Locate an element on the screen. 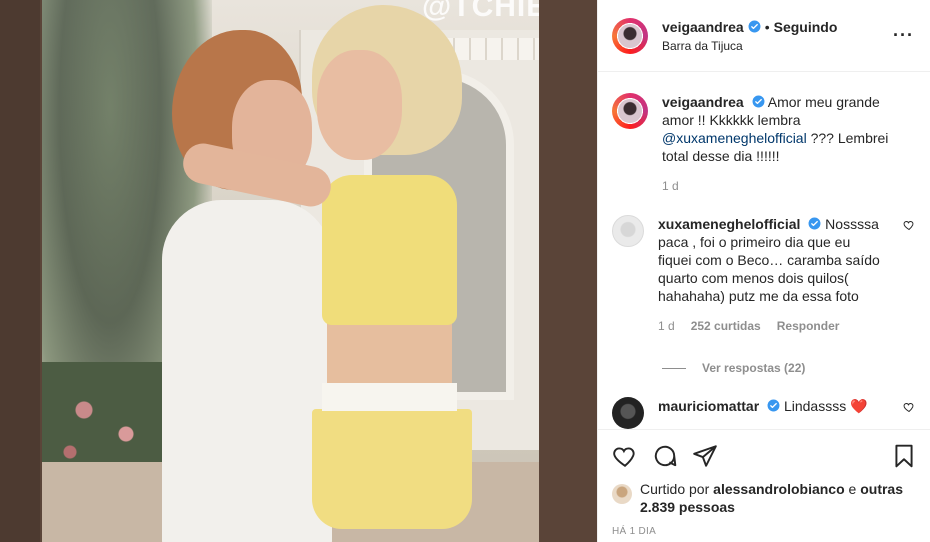 This screenshot has height=542, width=930. comment-item: mauriciomattar Lindassss ❤️ is located at coordinates (763, 413).